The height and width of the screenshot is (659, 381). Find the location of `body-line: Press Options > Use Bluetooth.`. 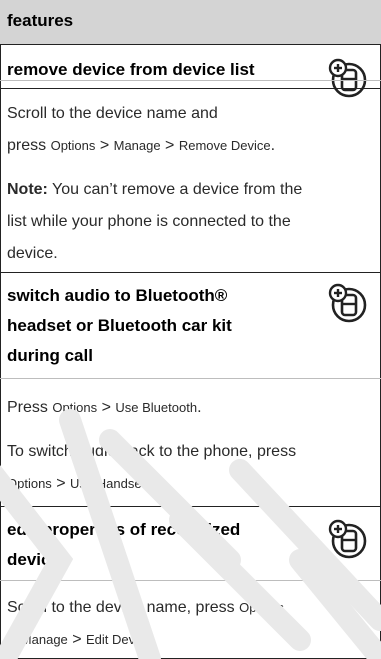

body-line: Press Options > Use Bluetooth. is located at coordinates (104, 407).